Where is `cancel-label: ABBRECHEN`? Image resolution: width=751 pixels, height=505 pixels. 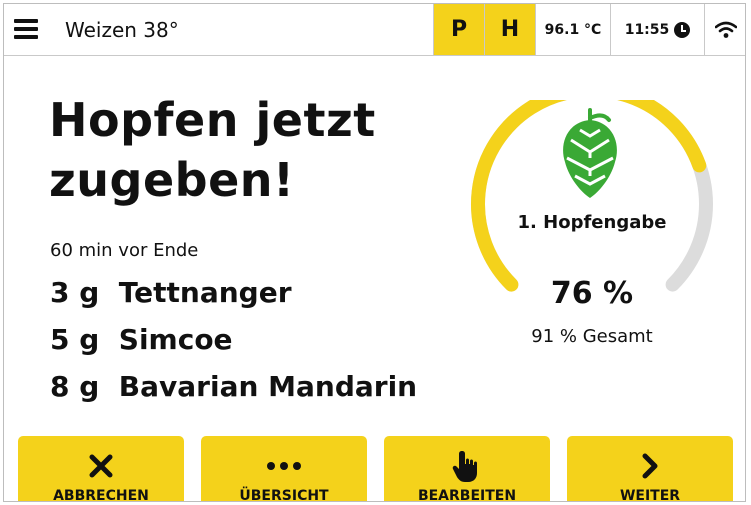
cancel-label: ABBRECHEN is located at coordinates (101, 495).